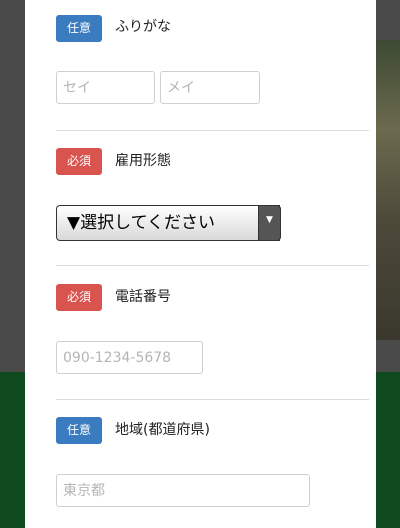 Image resolution: width=400 pixels, height=528 pixels. What do you see at coordinates (269, 223) in the screenshot?
I see `select-arrow-icon: ▼` at bounding box center [269, 223].